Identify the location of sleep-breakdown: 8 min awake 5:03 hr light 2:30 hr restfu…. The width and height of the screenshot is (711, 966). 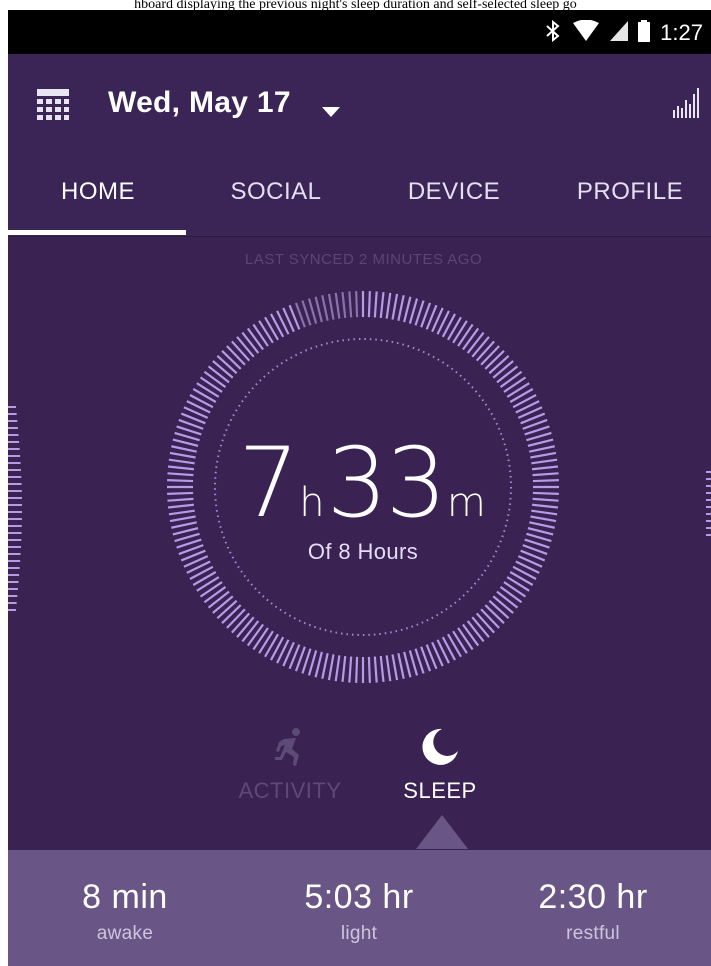
(359, 908).